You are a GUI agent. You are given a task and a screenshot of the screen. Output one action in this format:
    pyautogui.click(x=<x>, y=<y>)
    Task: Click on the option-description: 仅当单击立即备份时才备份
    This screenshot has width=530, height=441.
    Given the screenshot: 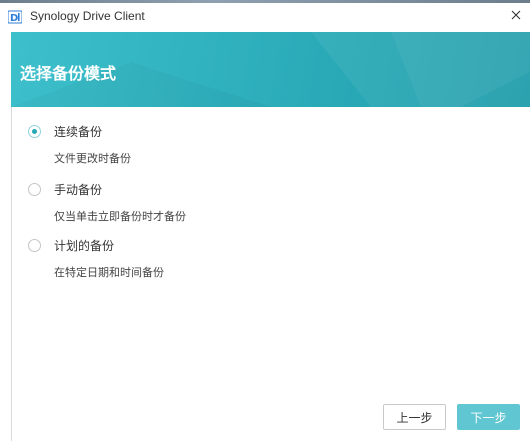 What is the action you would take?
    pyautogui.click(x=120, y=217)
    